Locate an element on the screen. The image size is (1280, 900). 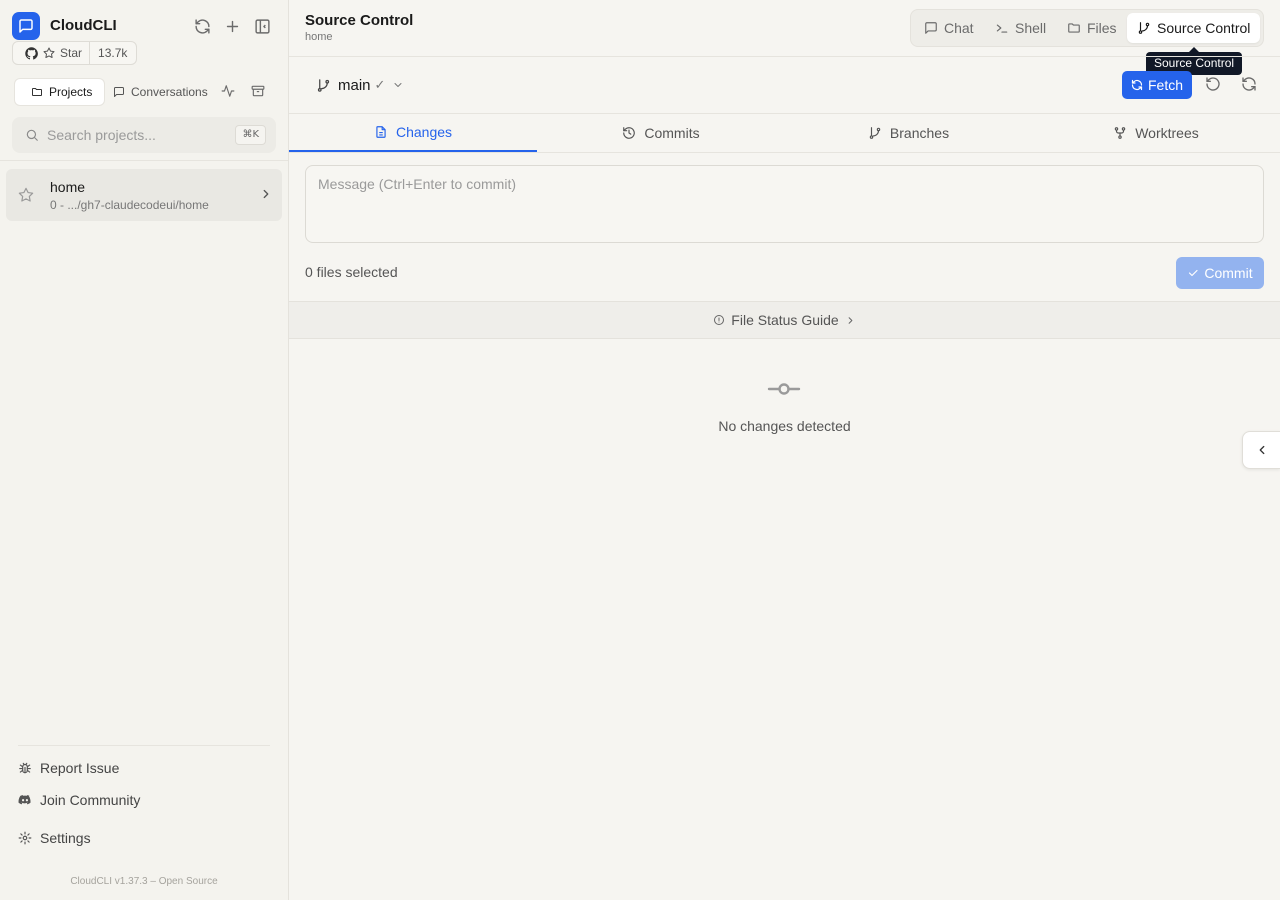
github-star-button: Star 13.7k is located at coordinates (74, 53).